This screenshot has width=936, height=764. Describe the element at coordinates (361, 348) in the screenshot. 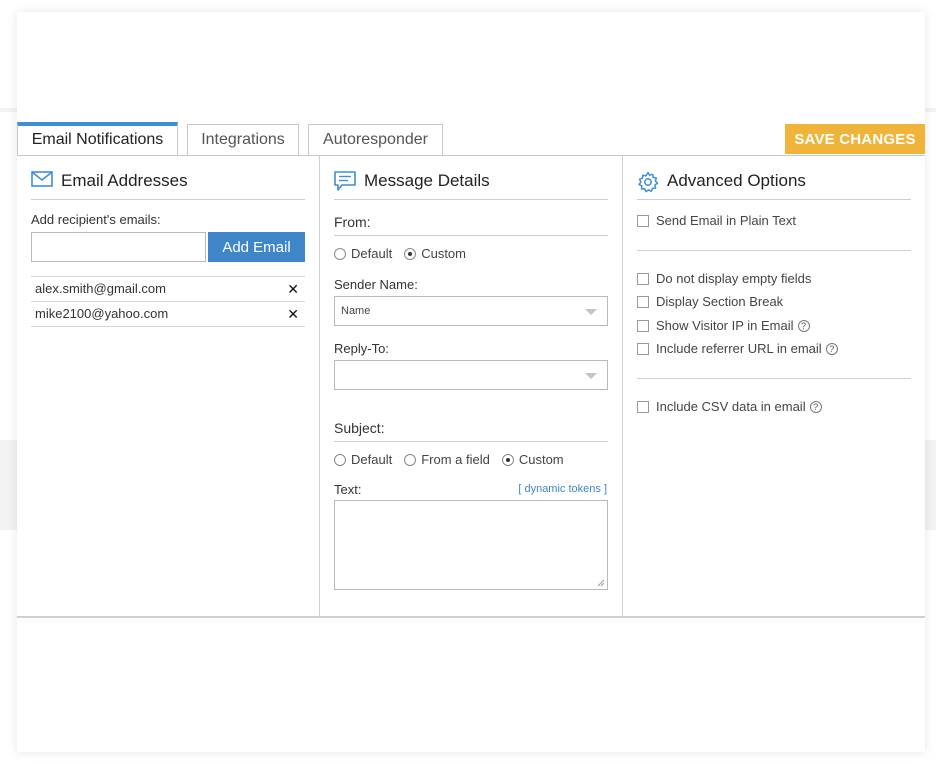

I see `reply-to-label: Reply-To:` at that location.